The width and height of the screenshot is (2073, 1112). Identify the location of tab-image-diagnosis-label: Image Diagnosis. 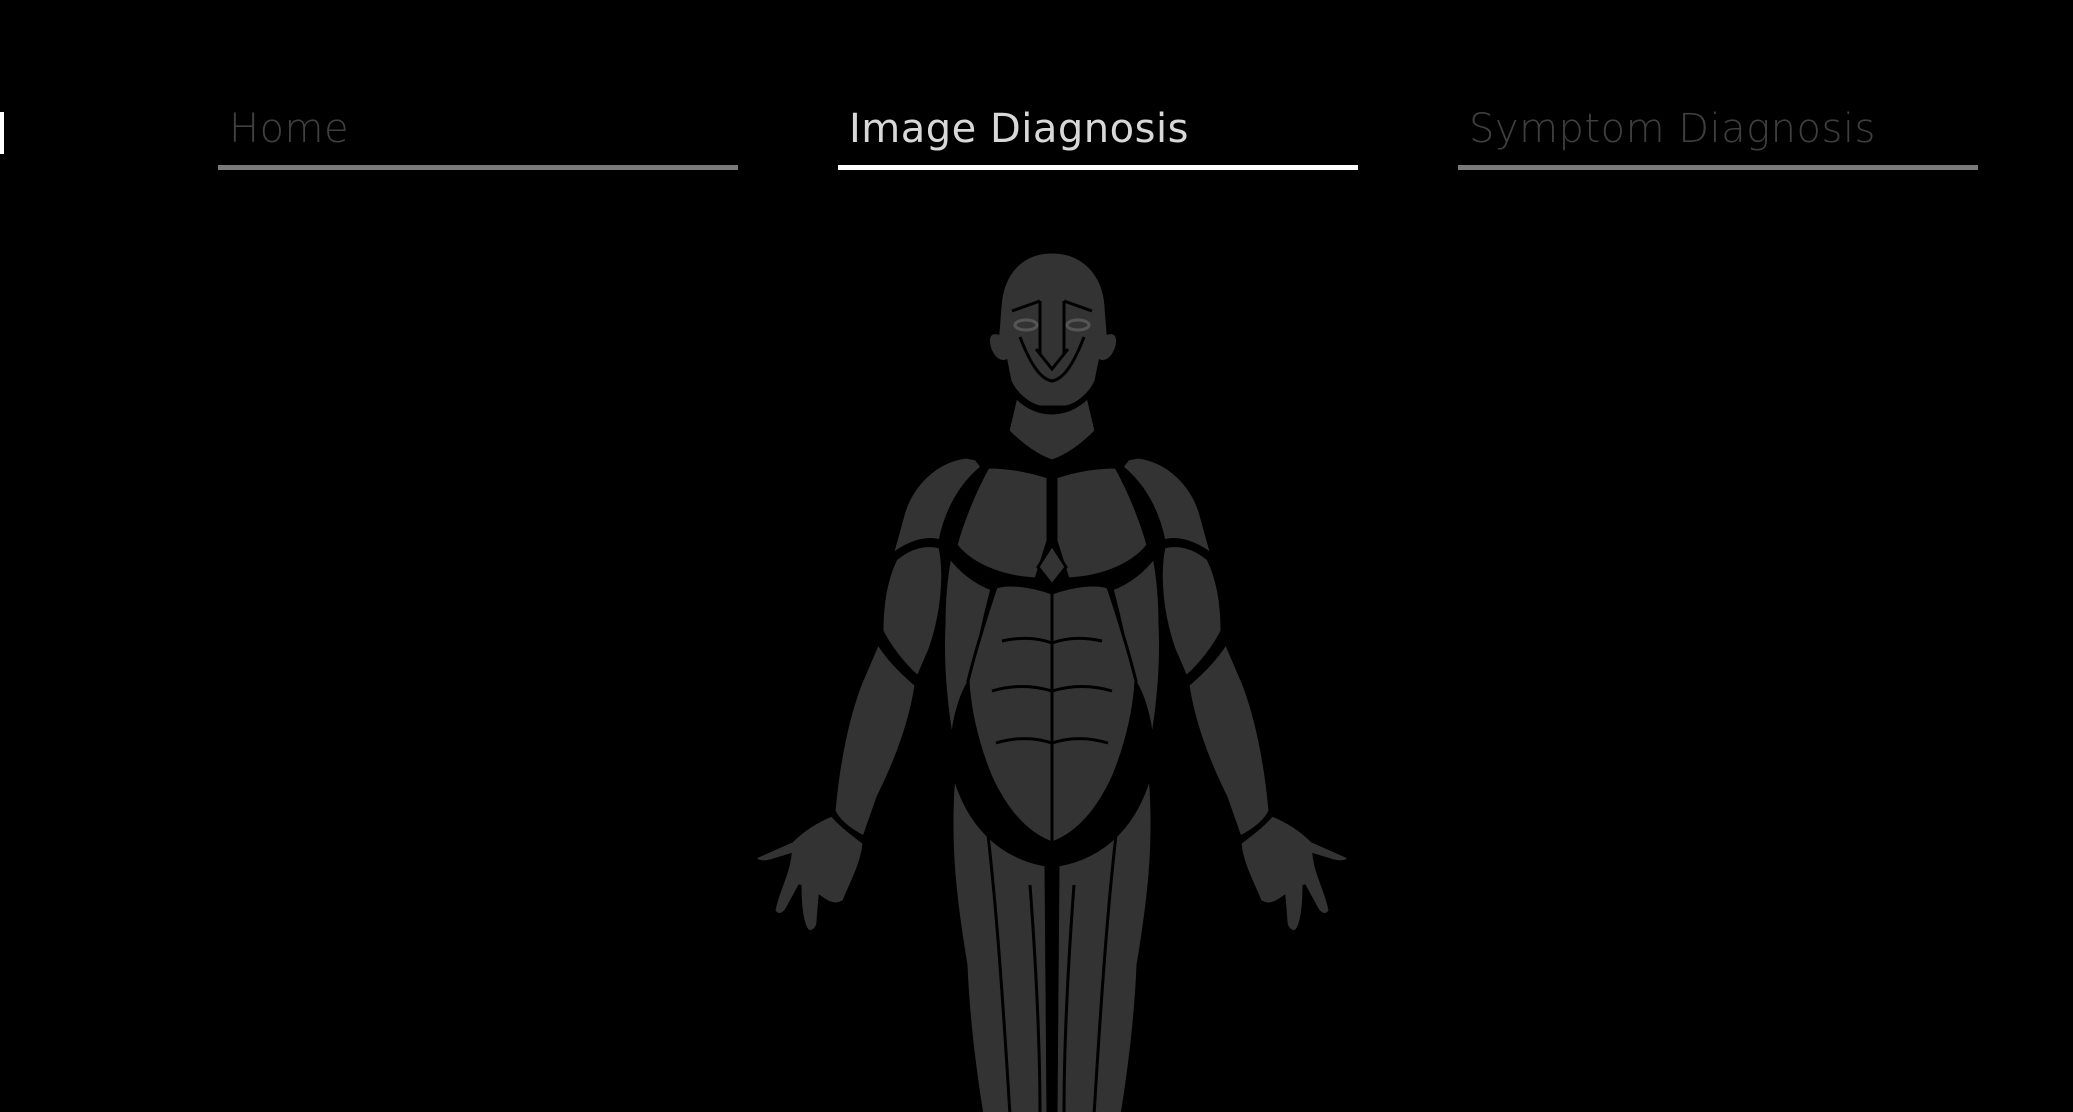
(1019, 129).